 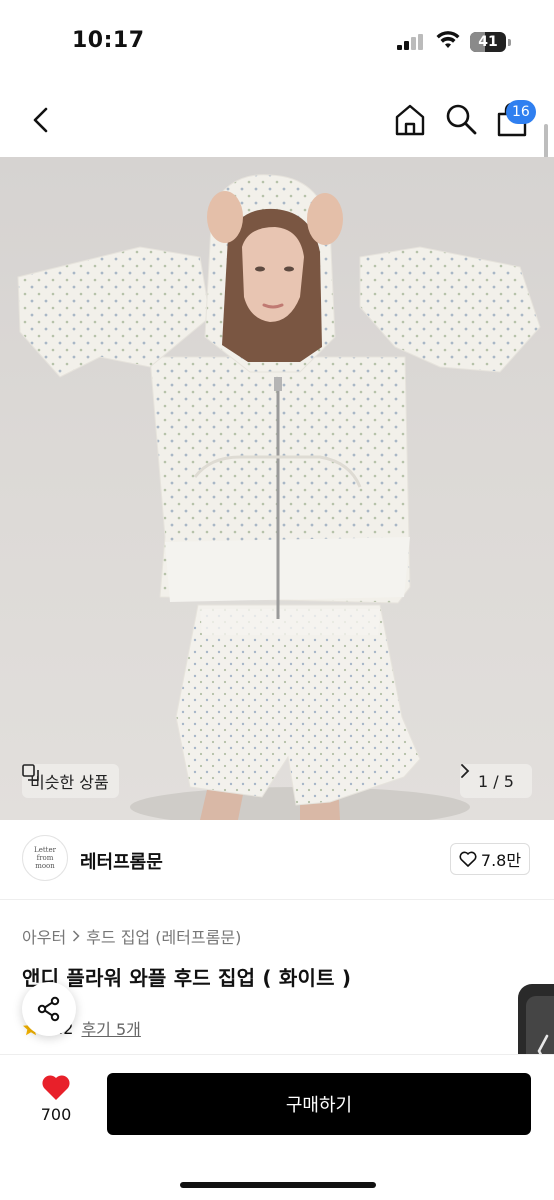 I want to click on cellular-signal-icon, so click(x=410, y=42).